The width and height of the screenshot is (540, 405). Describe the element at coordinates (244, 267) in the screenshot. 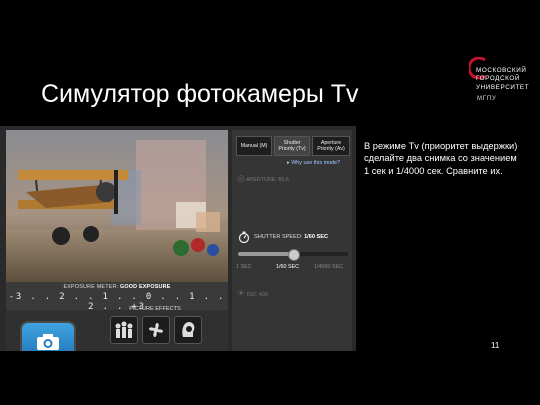

I see `tick-label-min: 1 SEC` at that location.